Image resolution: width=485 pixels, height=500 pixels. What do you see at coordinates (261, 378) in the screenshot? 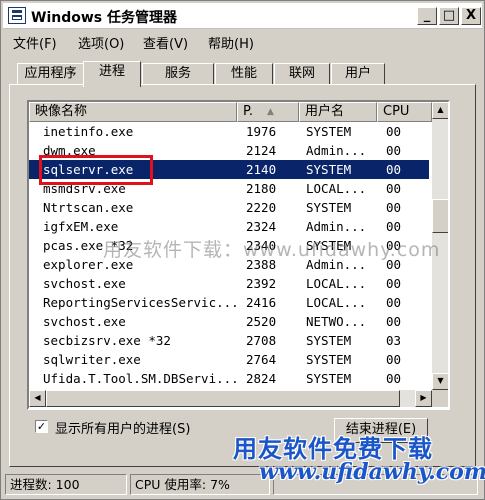
I see `process-pid: 2824` at bounding box center [261, 378].